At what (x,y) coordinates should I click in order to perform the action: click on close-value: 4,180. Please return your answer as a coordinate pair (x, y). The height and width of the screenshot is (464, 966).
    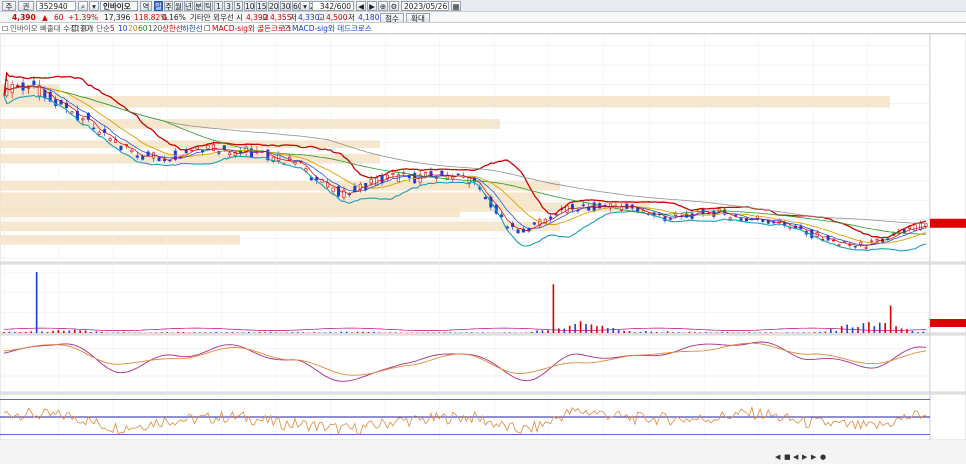
    Looking at the image, I should click on (369, 17).